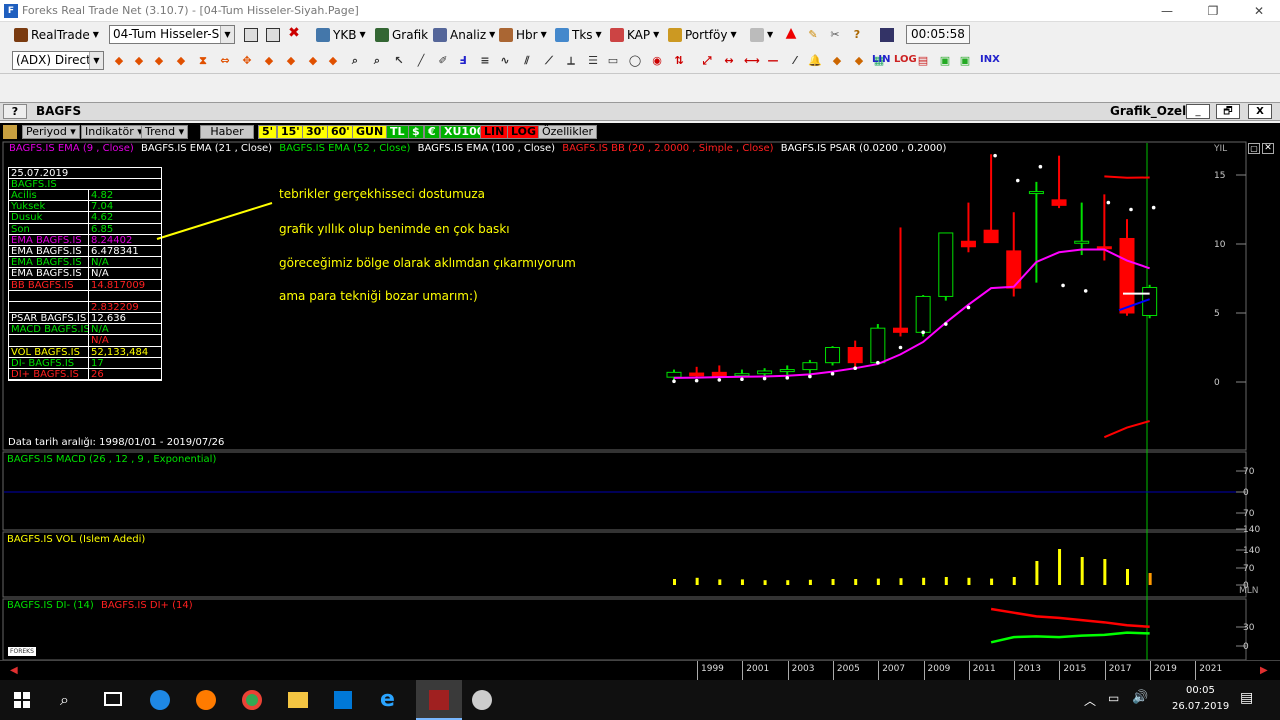 The height and width of the screenshot is (720, 1280). I want to click on tools-icon: ✂, so click(835, 35).